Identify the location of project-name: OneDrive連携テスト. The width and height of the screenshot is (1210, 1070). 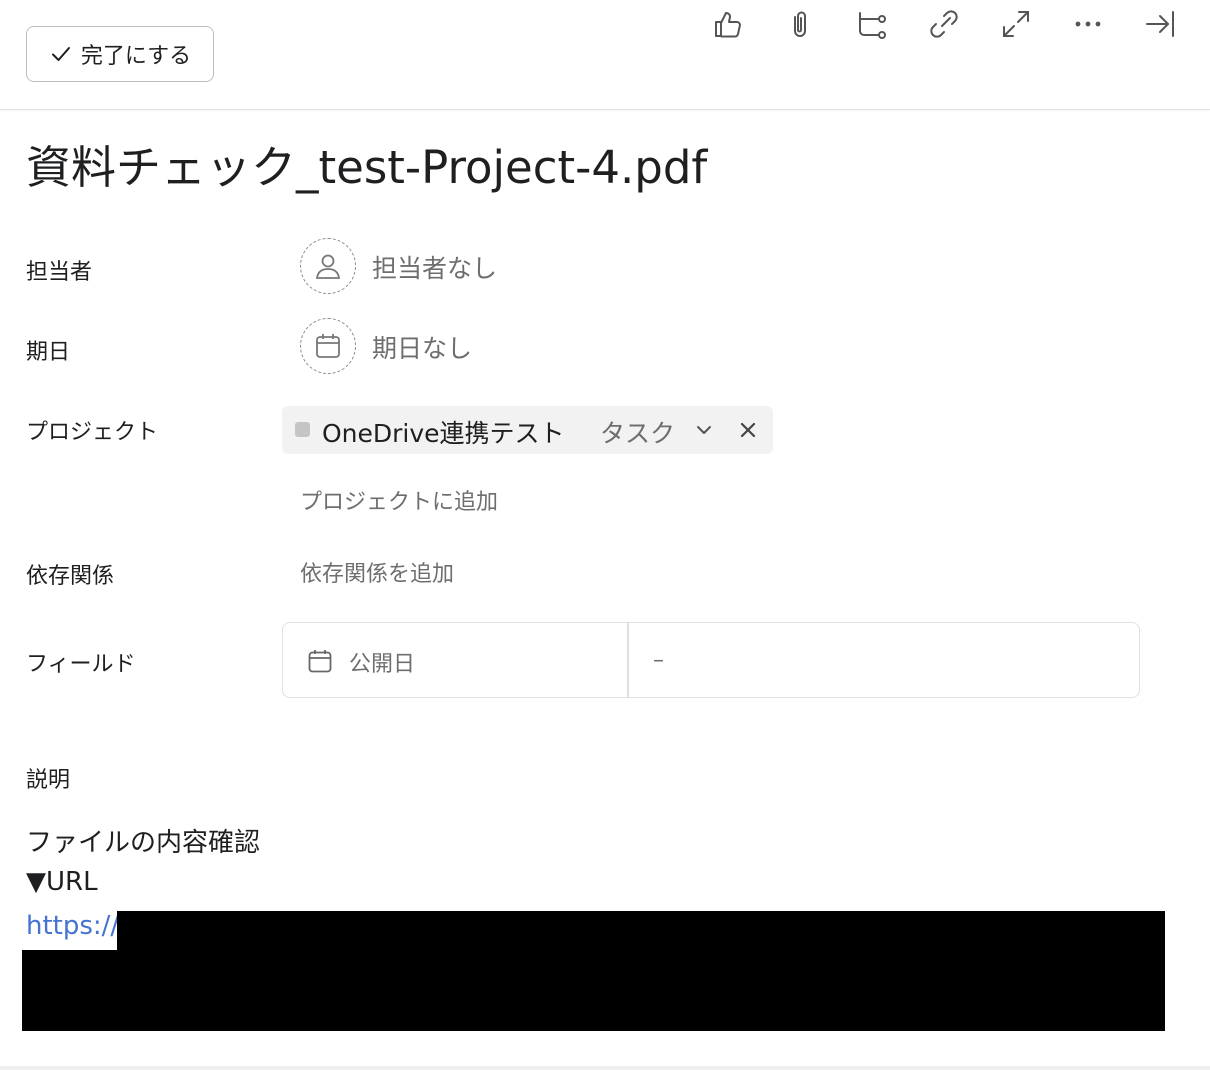
(443, 432).